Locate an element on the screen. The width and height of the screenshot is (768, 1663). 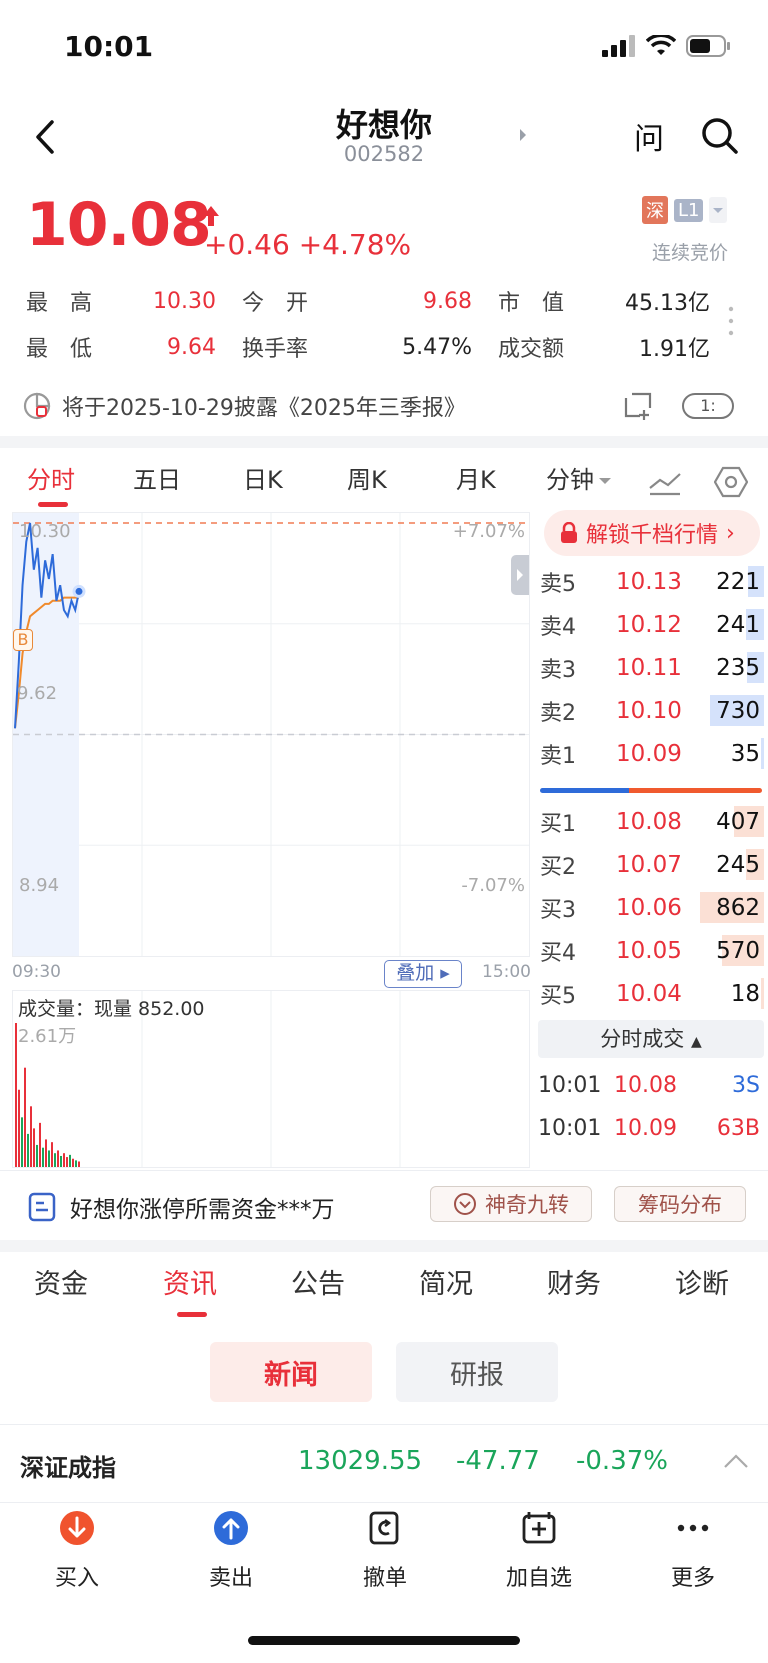
disclosure-notice: 将于2025-10-29披露《2025年三季报》 is located at coordinates (244, 406).